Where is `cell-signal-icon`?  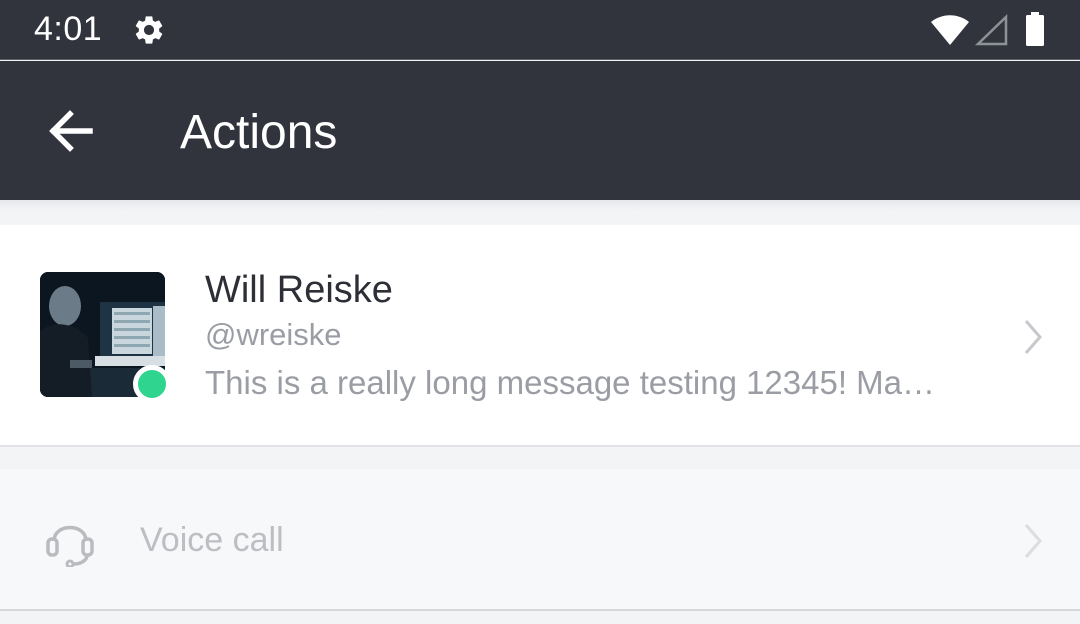 cell-signal-icon is located at coordinates (991, 30).